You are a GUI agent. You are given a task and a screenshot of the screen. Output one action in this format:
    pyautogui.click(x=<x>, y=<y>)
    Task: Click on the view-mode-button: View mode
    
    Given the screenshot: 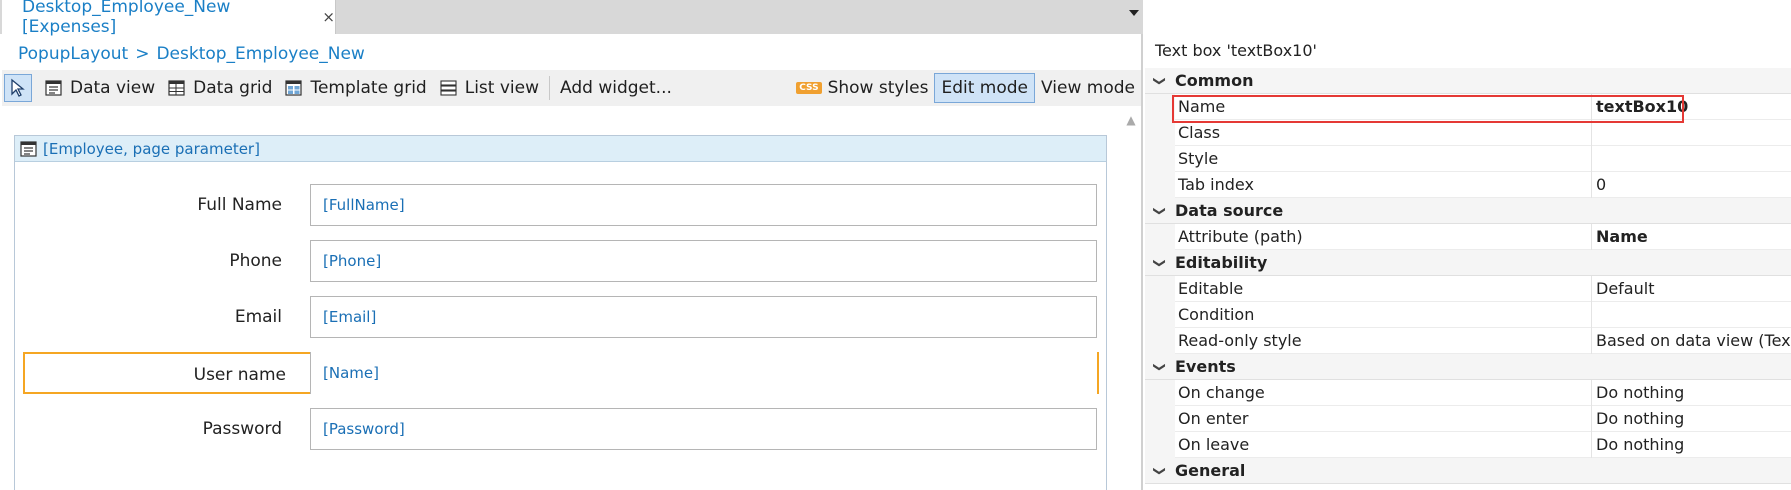 What is the action you would take?
    pyautogui.click(x=1088, y=88)
    